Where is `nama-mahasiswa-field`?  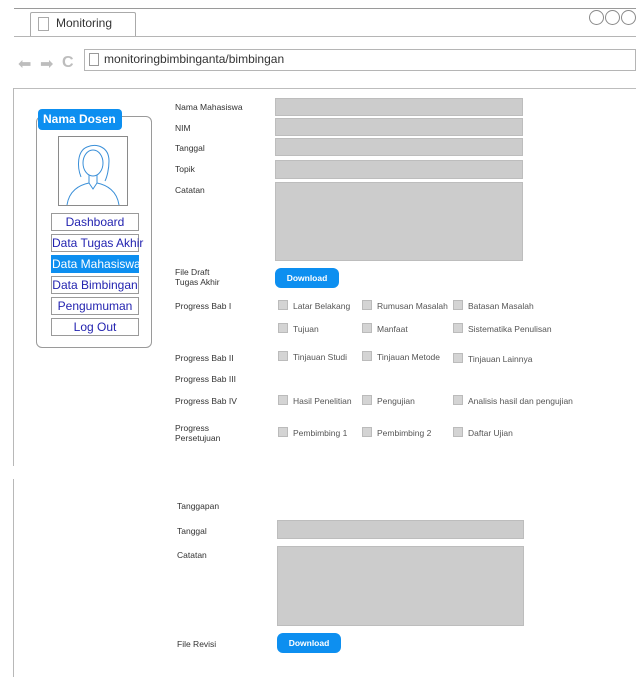 nama-mahasiswa-field is located at coordinates (399, 107).